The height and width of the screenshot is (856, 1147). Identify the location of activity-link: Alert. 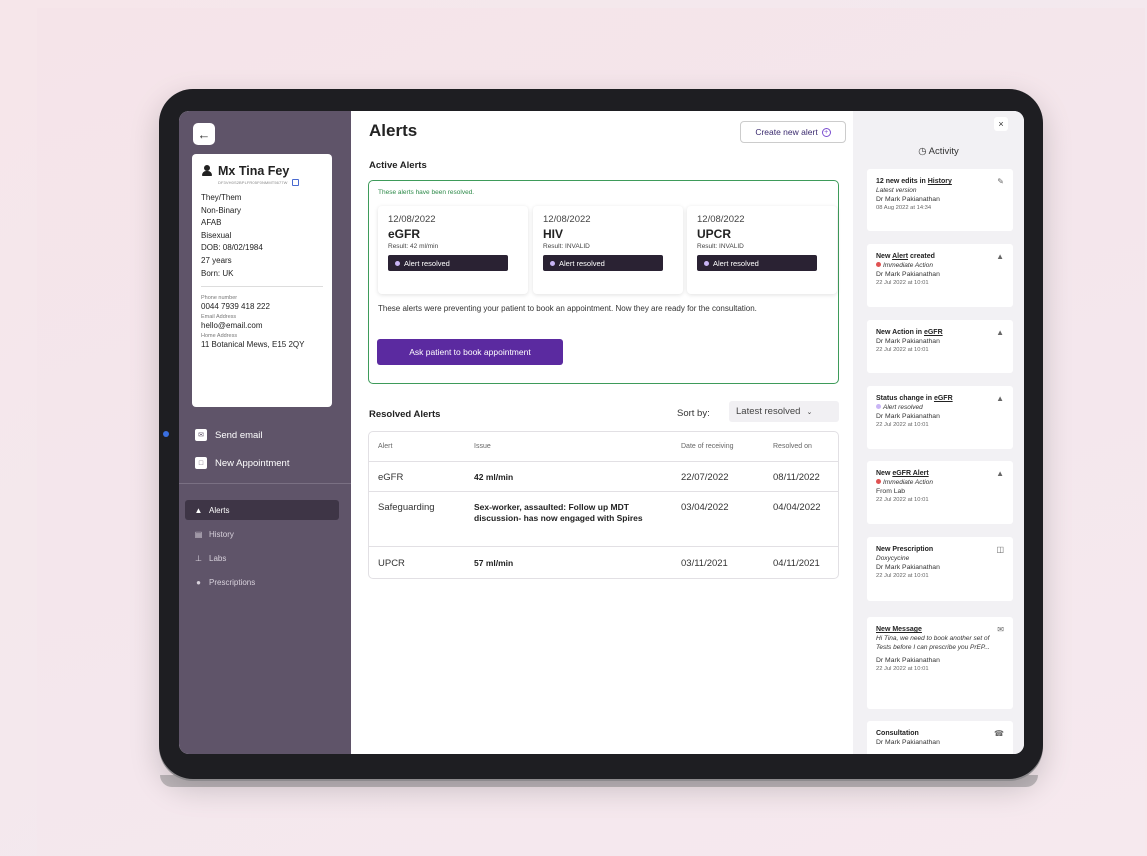
(900, 256).